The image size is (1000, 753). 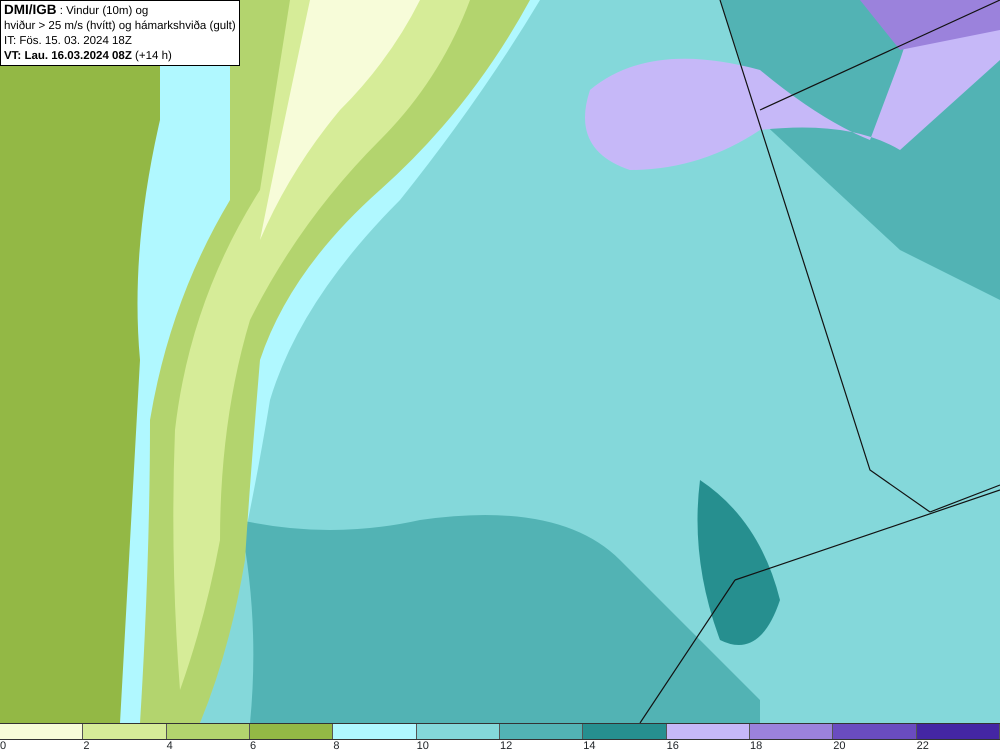 I want to click on legend-label: 22, so click(x=922, y=746).